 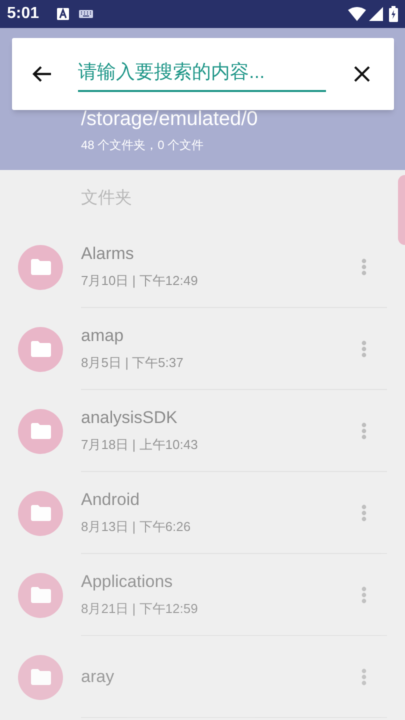 What do you see at coordinates (376, 14) in the screenshot?
I see `signal-icon` at bounding box center [376, 14].